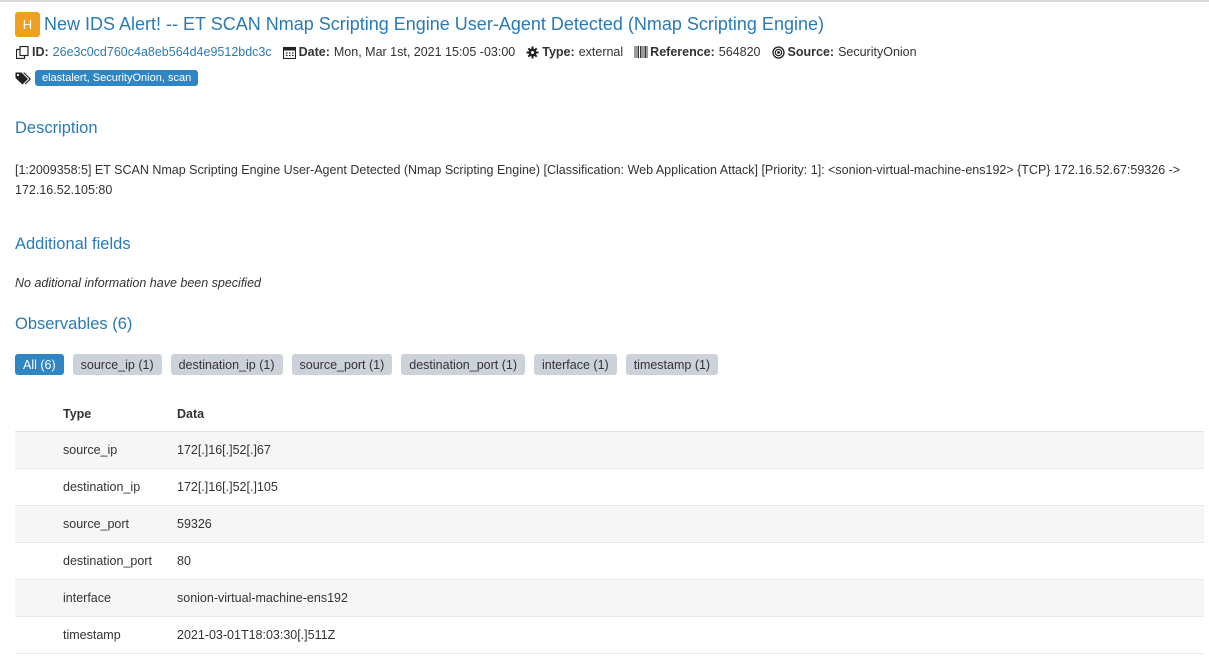 This screenshot has height=657, width=1209. What do you see at coordinates (96, 524) in the screenshot?
I see `row-type: source_port` at bounding box center [96, 524].